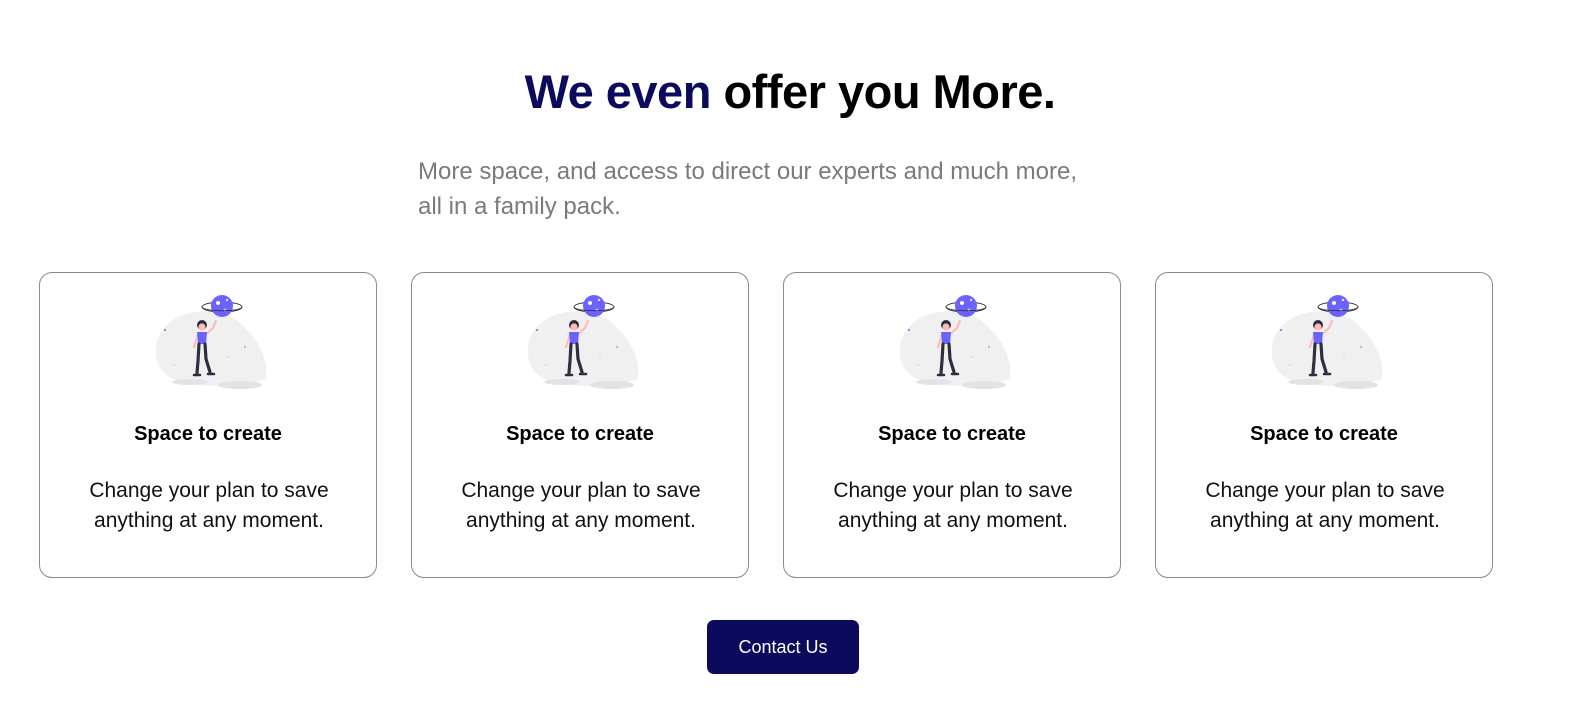 Image resolution: width=1580 pixels, height=716 pixels. Describe the element at coordinates (519, 206) in the screenshot. I see `subtitle-line-2: all in a family pack.` at that location.